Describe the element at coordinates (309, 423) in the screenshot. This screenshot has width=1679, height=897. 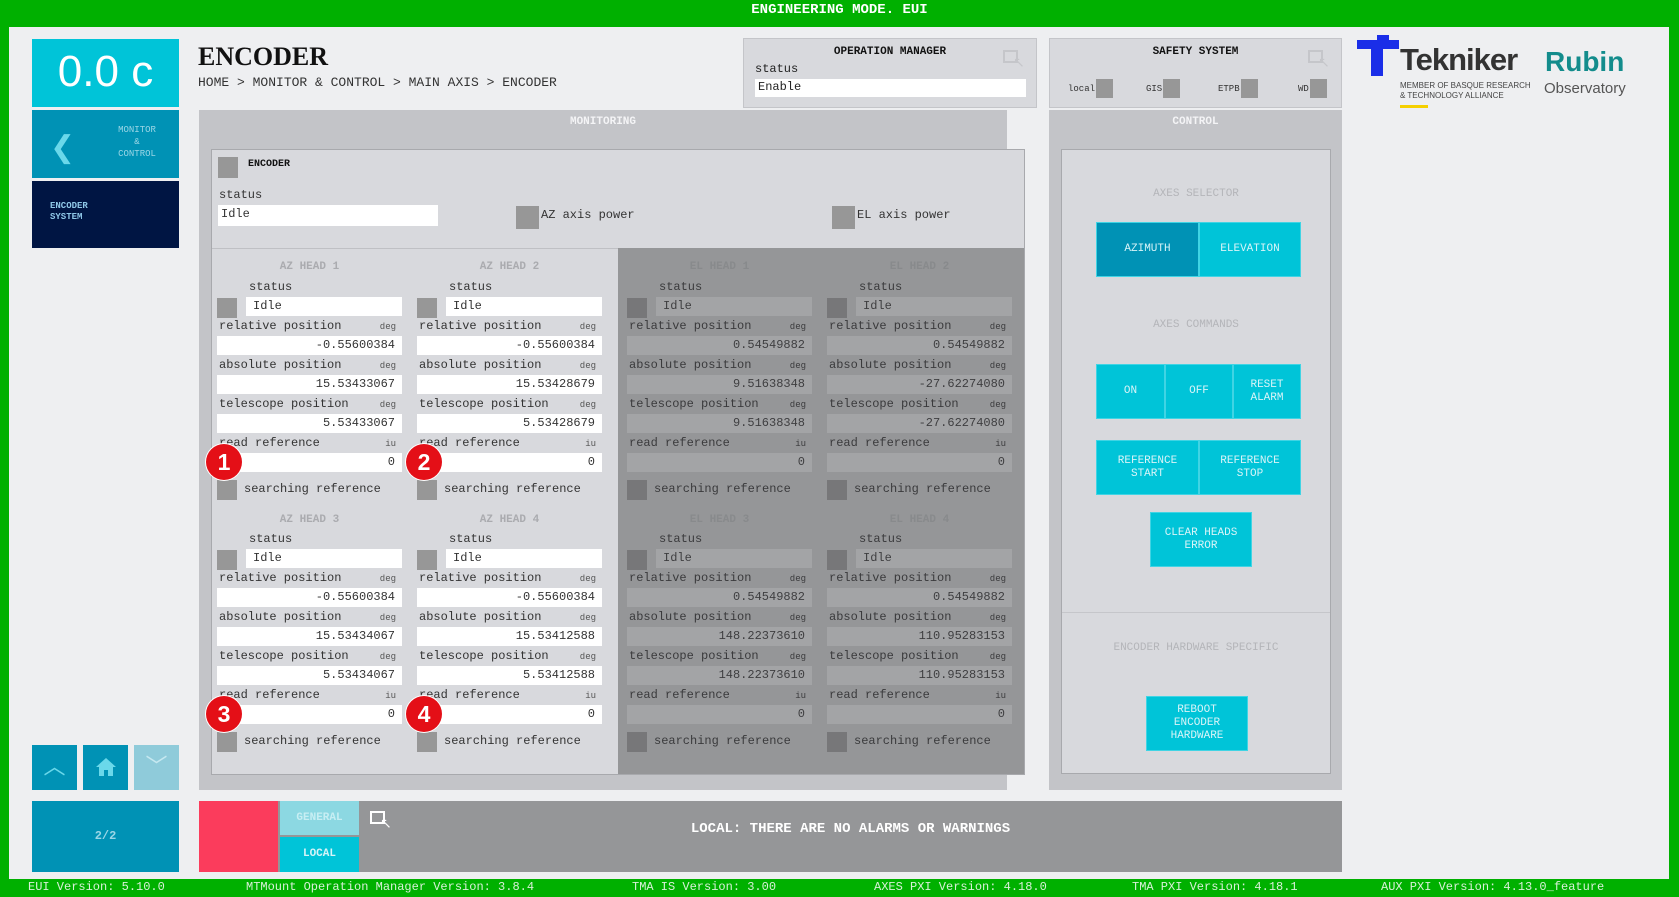
I see `telescope-position-value: 5.53433067` at that location.